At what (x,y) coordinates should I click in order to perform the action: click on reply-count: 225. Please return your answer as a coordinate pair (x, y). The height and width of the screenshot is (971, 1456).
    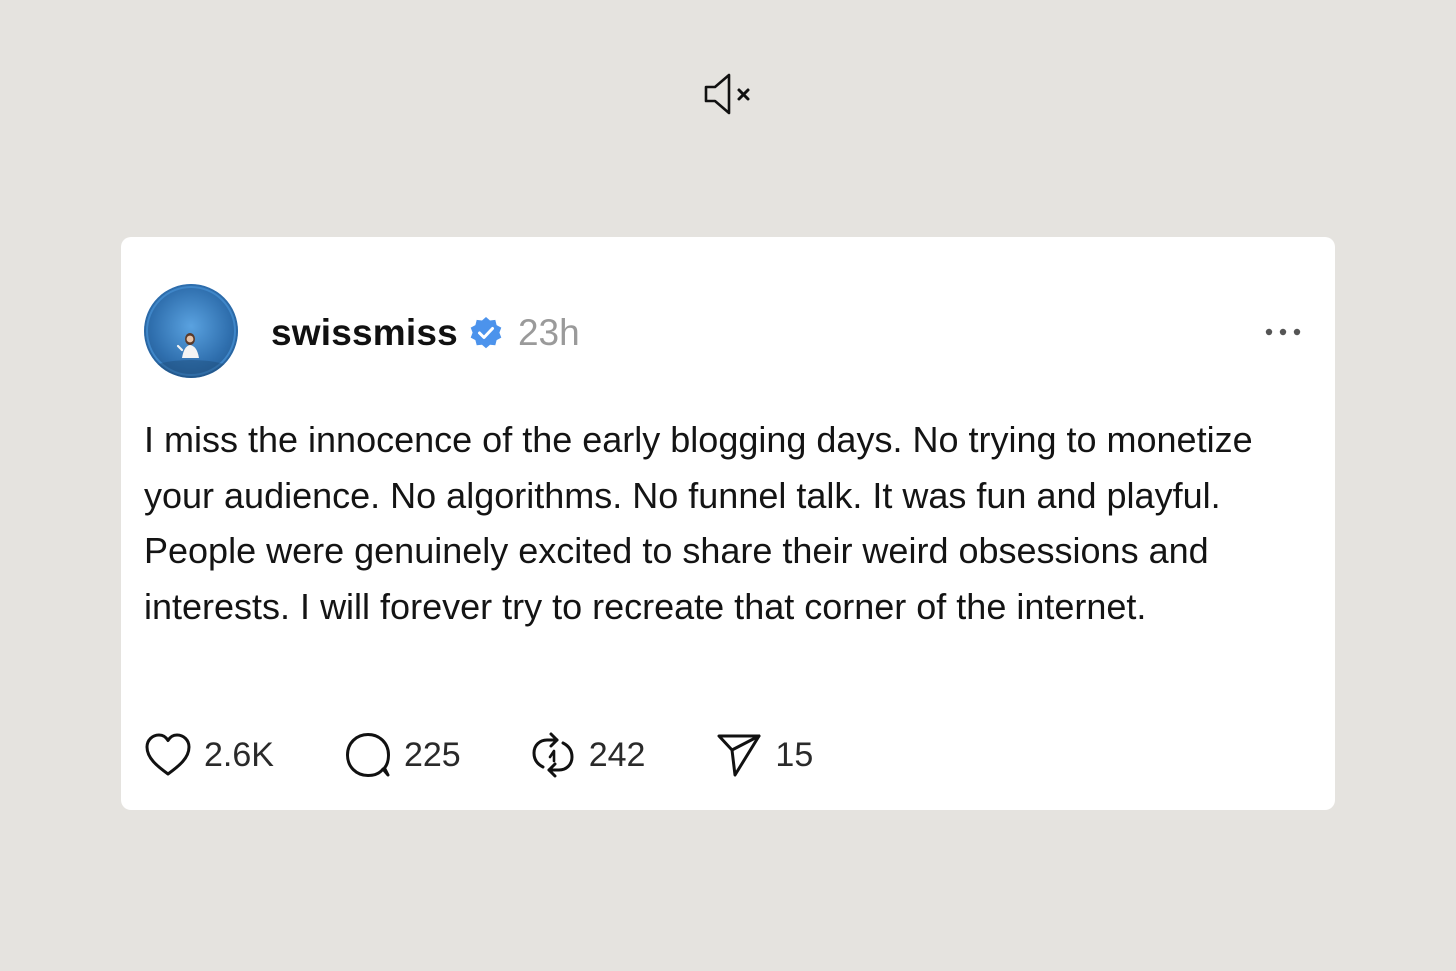
    Looking at the image, I should click on (432, 754).